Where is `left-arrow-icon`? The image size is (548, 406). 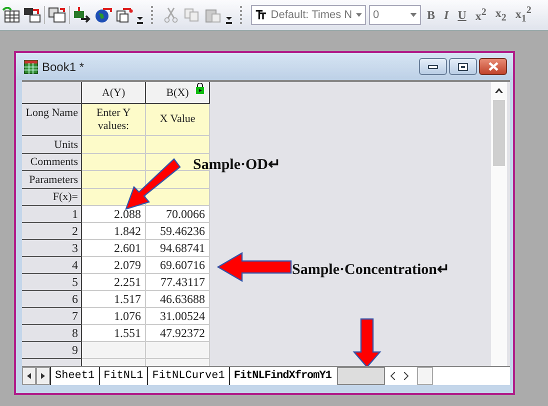
left-arrow-icon is located at coordinates (29, 376).